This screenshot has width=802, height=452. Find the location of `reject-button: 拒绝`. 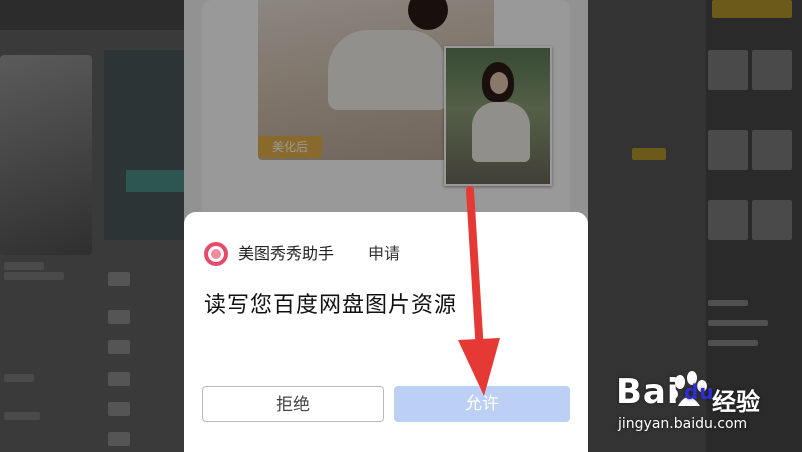

reject-button: 拒绝 is located at coordinates (293, 404).